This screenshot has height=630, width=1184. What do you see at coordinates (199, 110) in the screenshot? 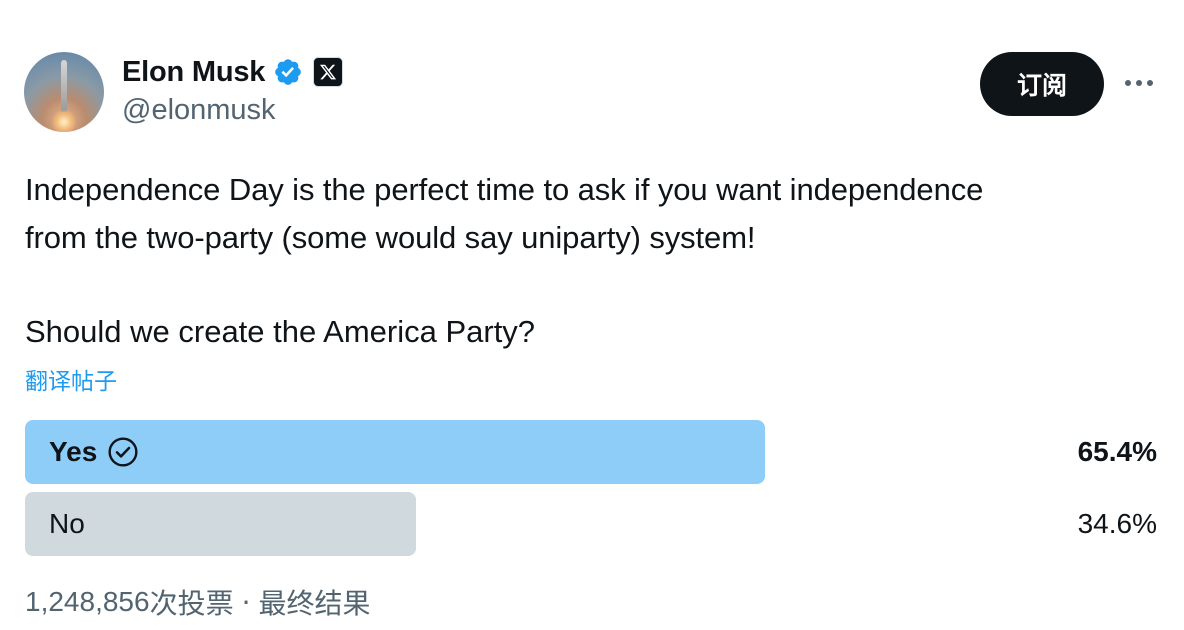
I see `author-handle: @elonmusk` at bounding box center [199, 110].